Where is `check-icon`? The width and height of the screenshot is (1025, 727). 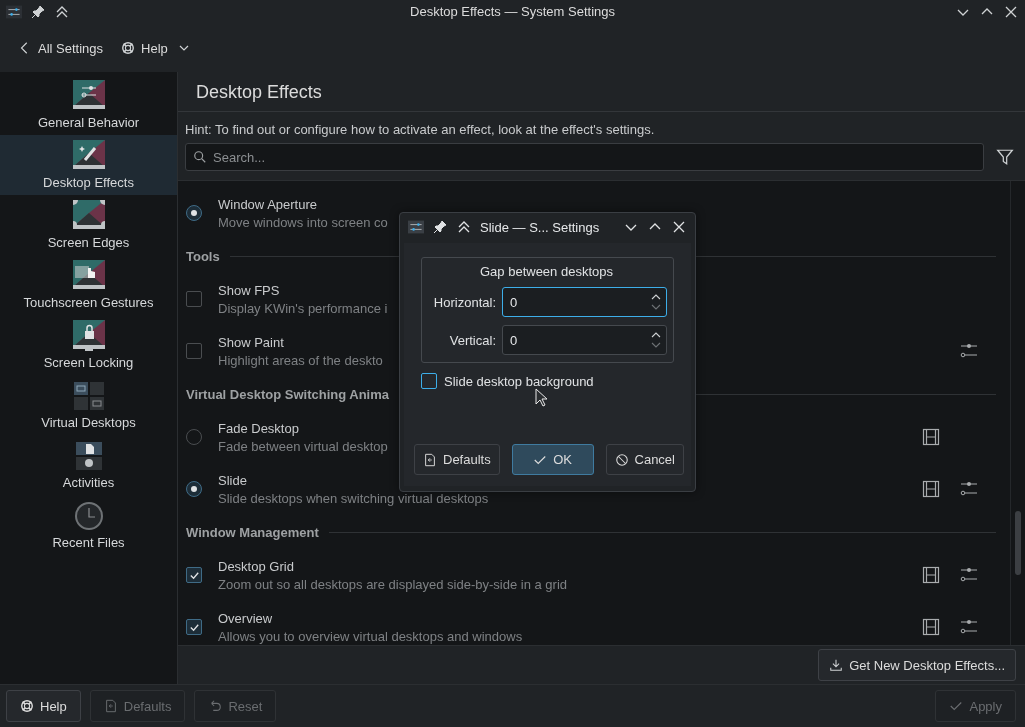
check-icon is located at coordinates (956, 706).